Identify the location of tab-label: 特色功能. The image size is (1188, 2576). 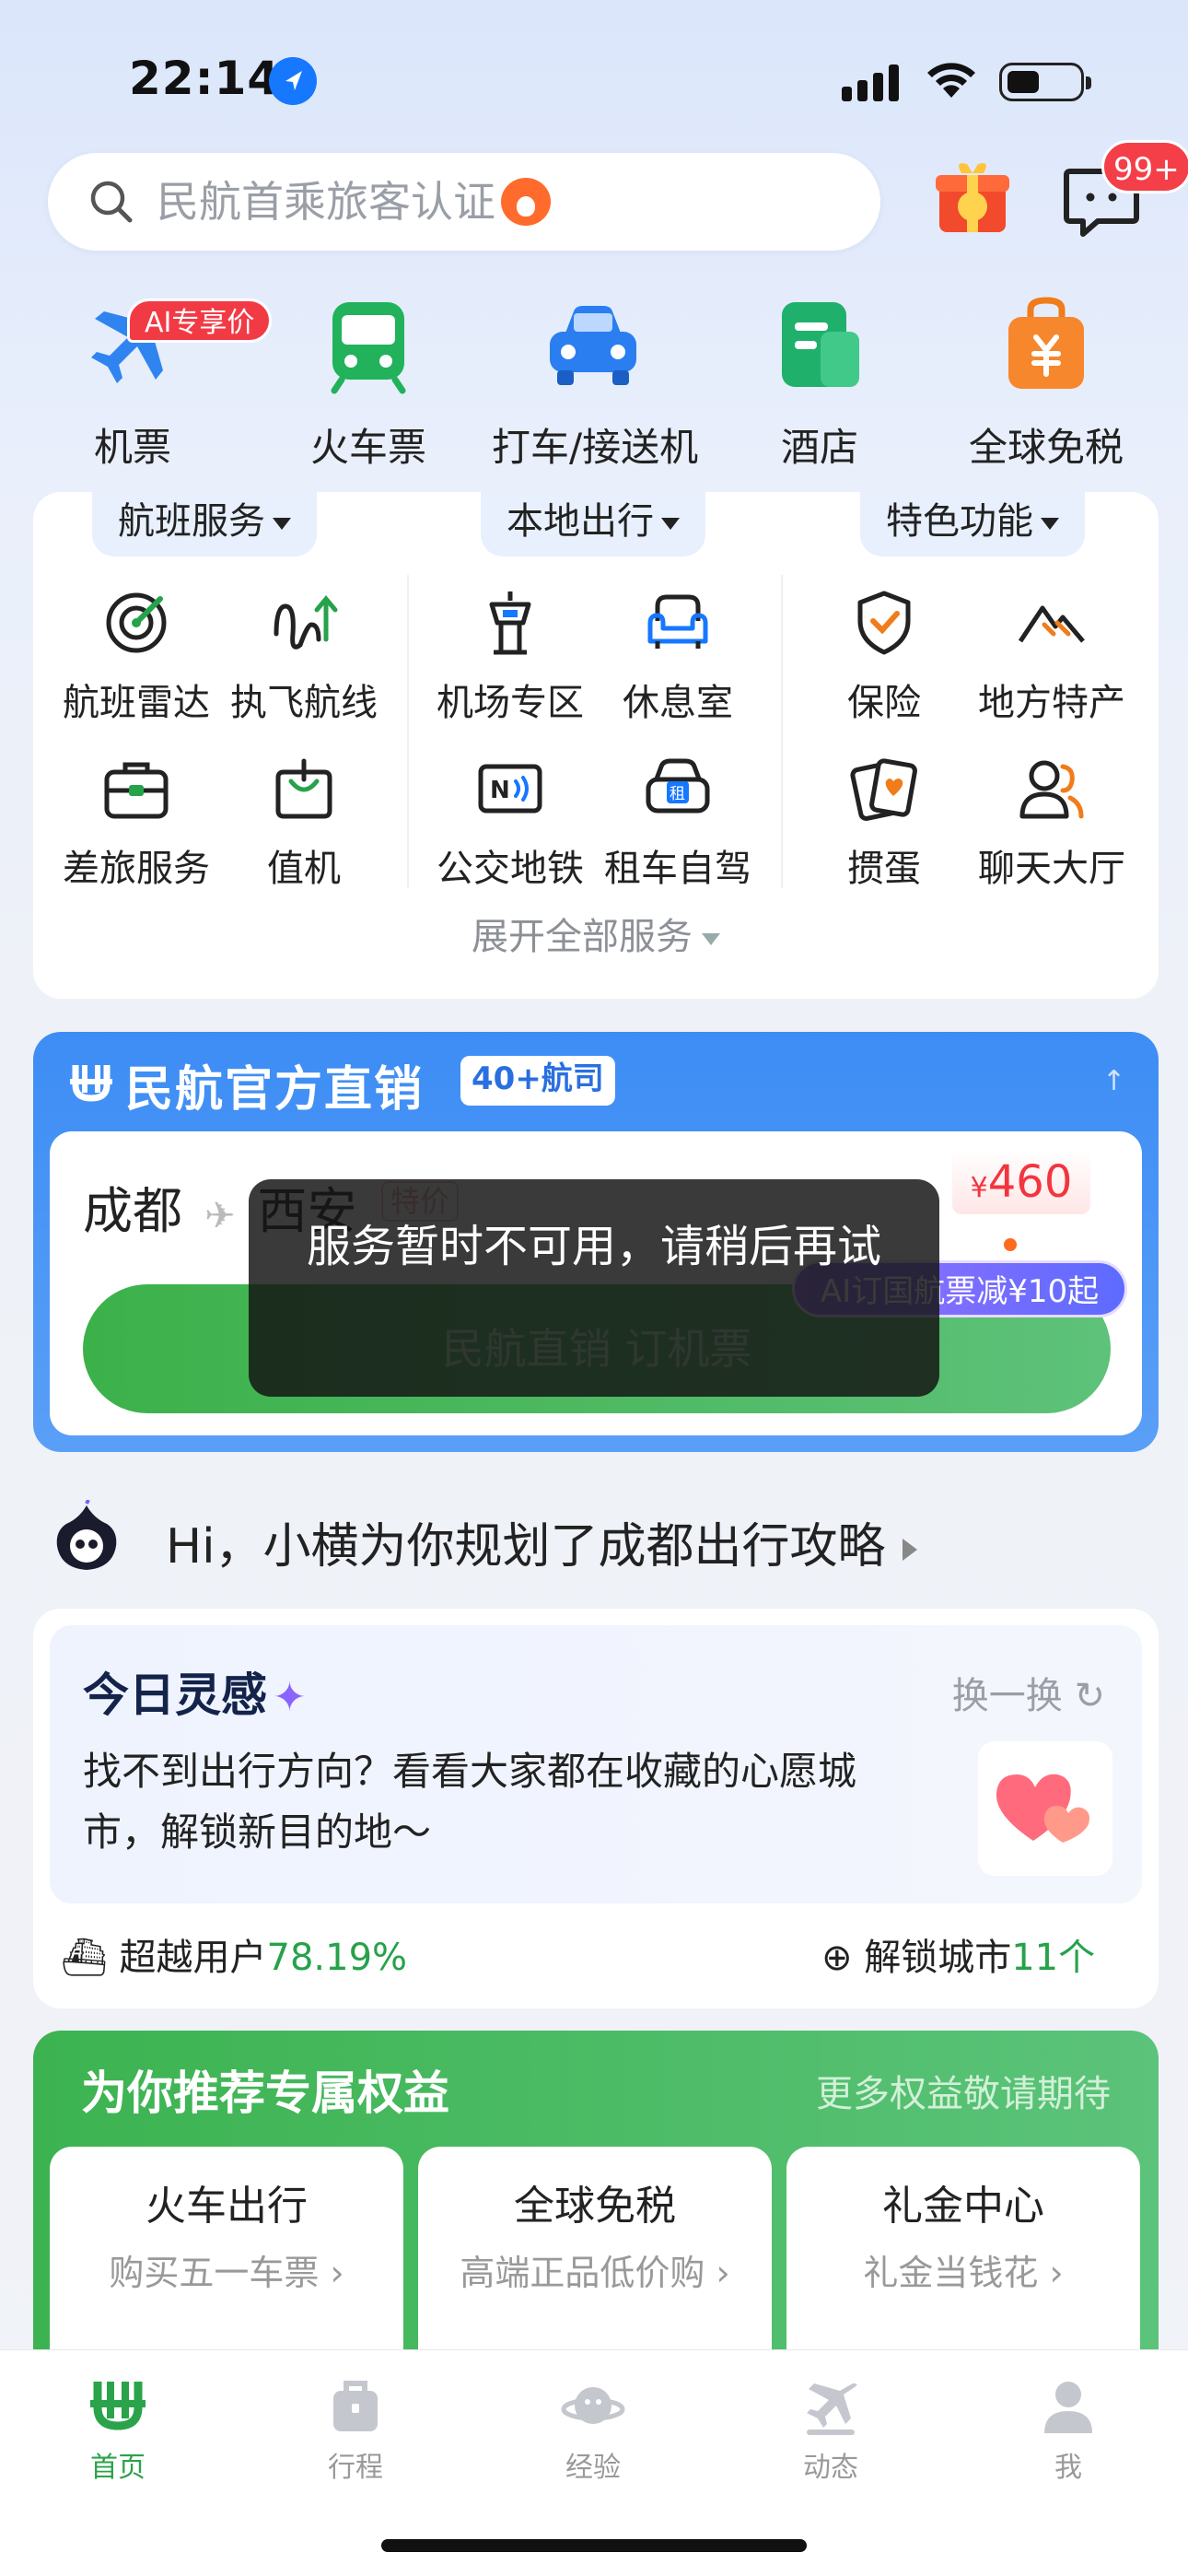
(959, 521).